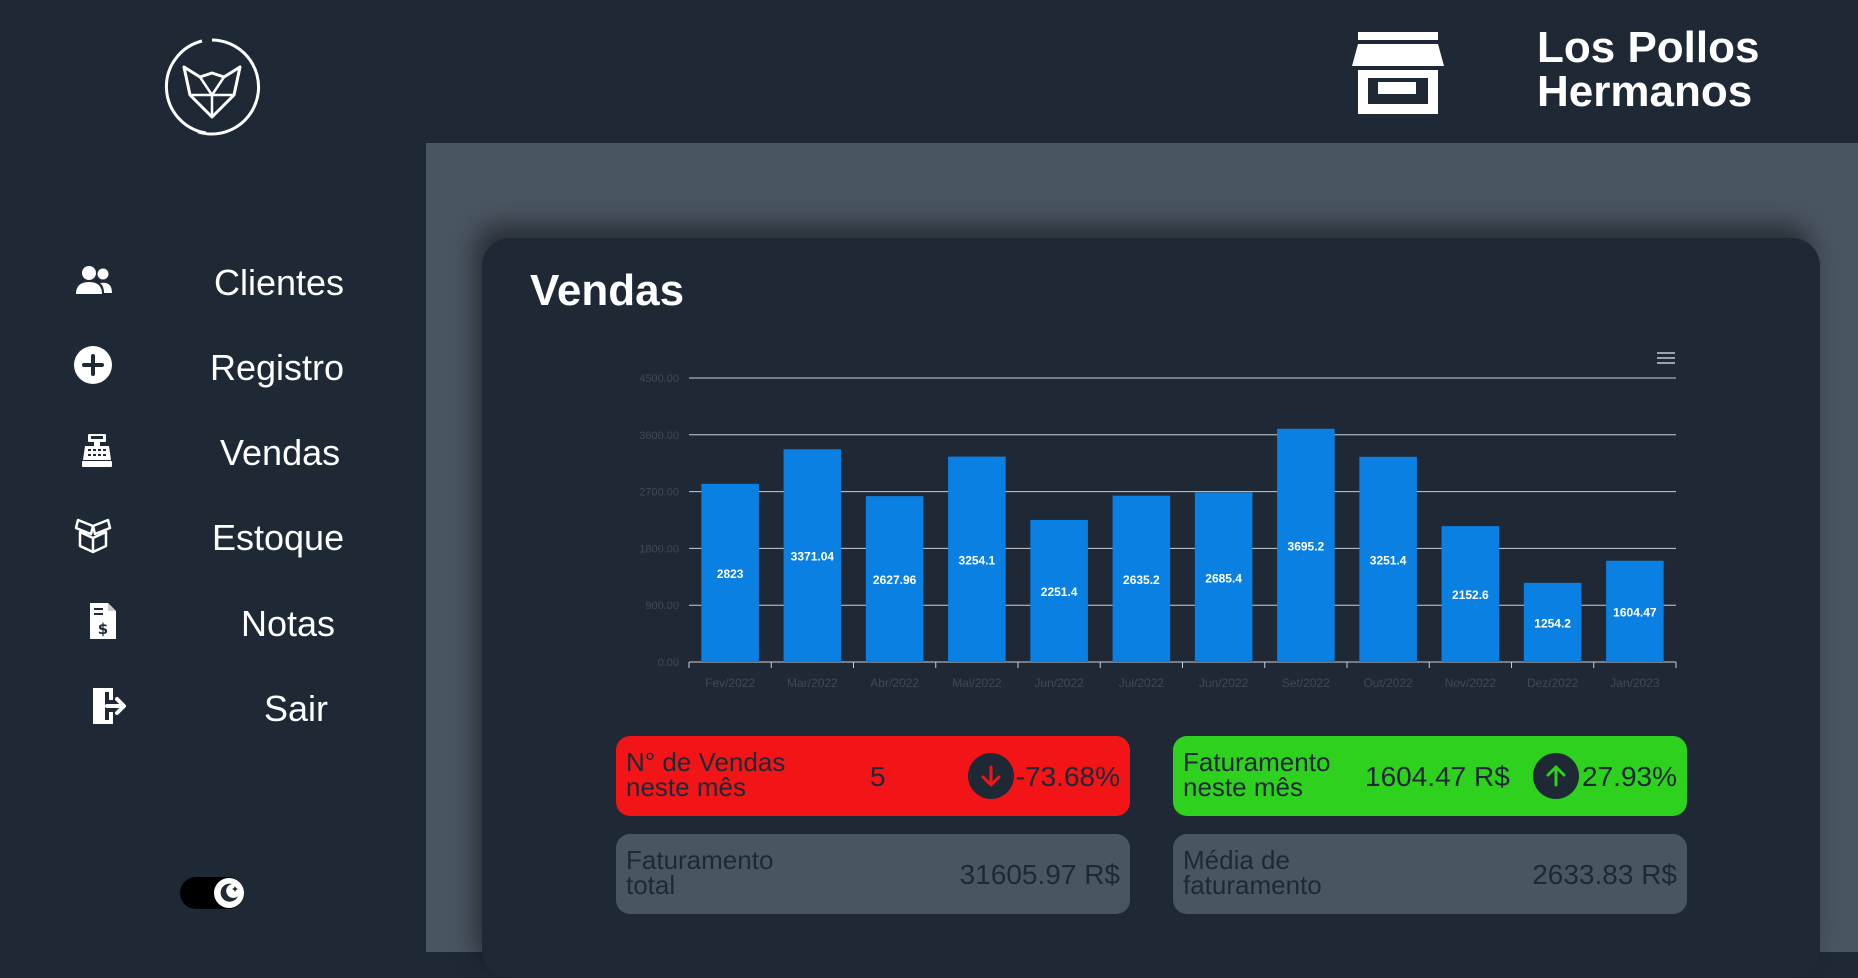 The image size is (1858, 978). I want to click on brand-name: Los Pollos Hermanos, so click(1648, 70).